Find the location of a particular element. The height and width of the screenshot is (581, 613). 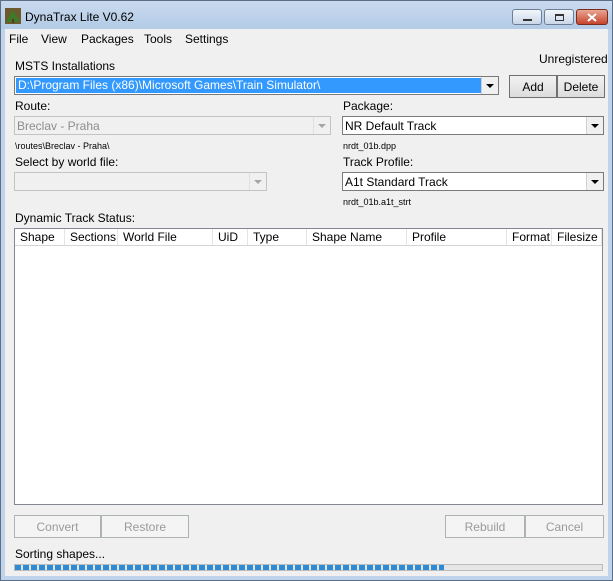

close-button is located at coordinates (592, 17).